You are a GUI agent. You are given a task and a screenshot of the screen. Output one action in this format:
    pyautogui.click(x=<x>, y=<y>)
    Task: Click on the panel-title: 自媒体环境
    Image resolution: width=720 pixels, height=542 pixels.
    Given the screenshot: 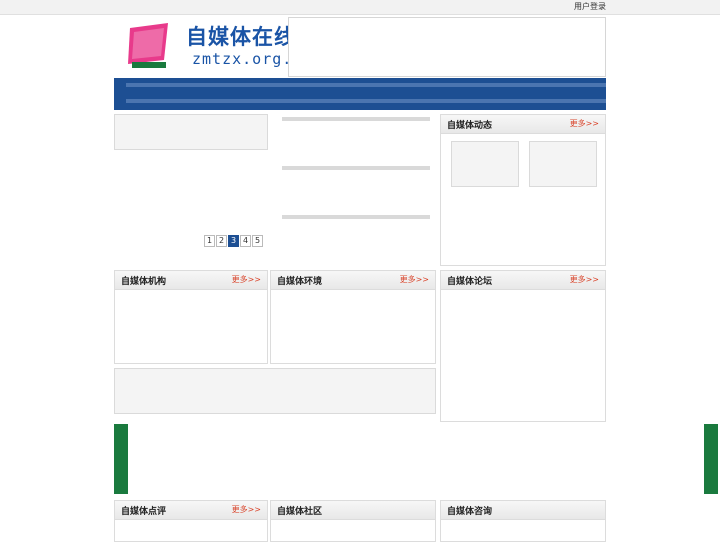 What is the action you would take?
    pyautogui.click(x=300, y=282)
    